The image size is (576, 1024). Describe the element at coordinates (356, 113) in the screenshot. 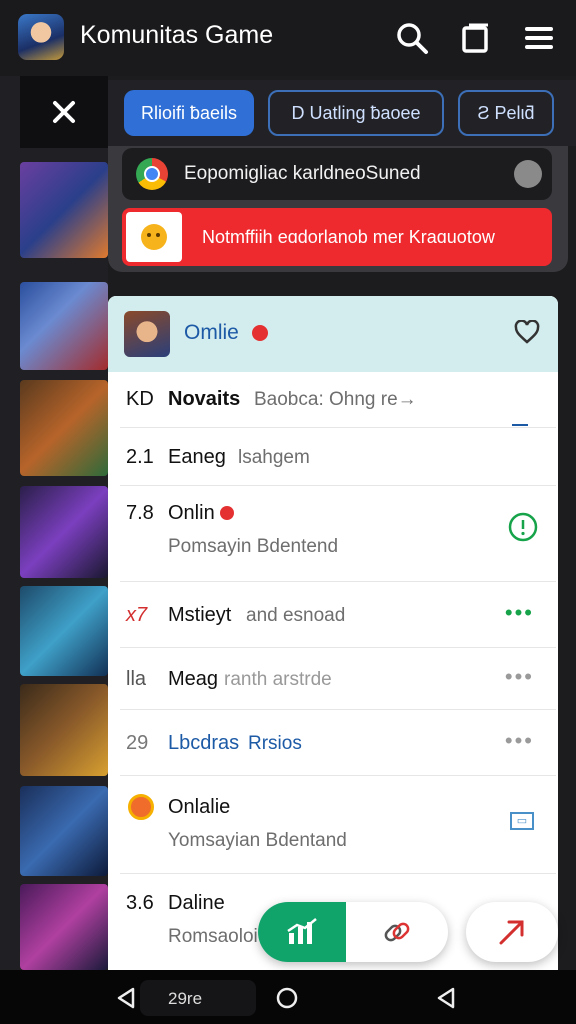

I see `chip-filter-2: D Uatling ƀaoee` at that location.